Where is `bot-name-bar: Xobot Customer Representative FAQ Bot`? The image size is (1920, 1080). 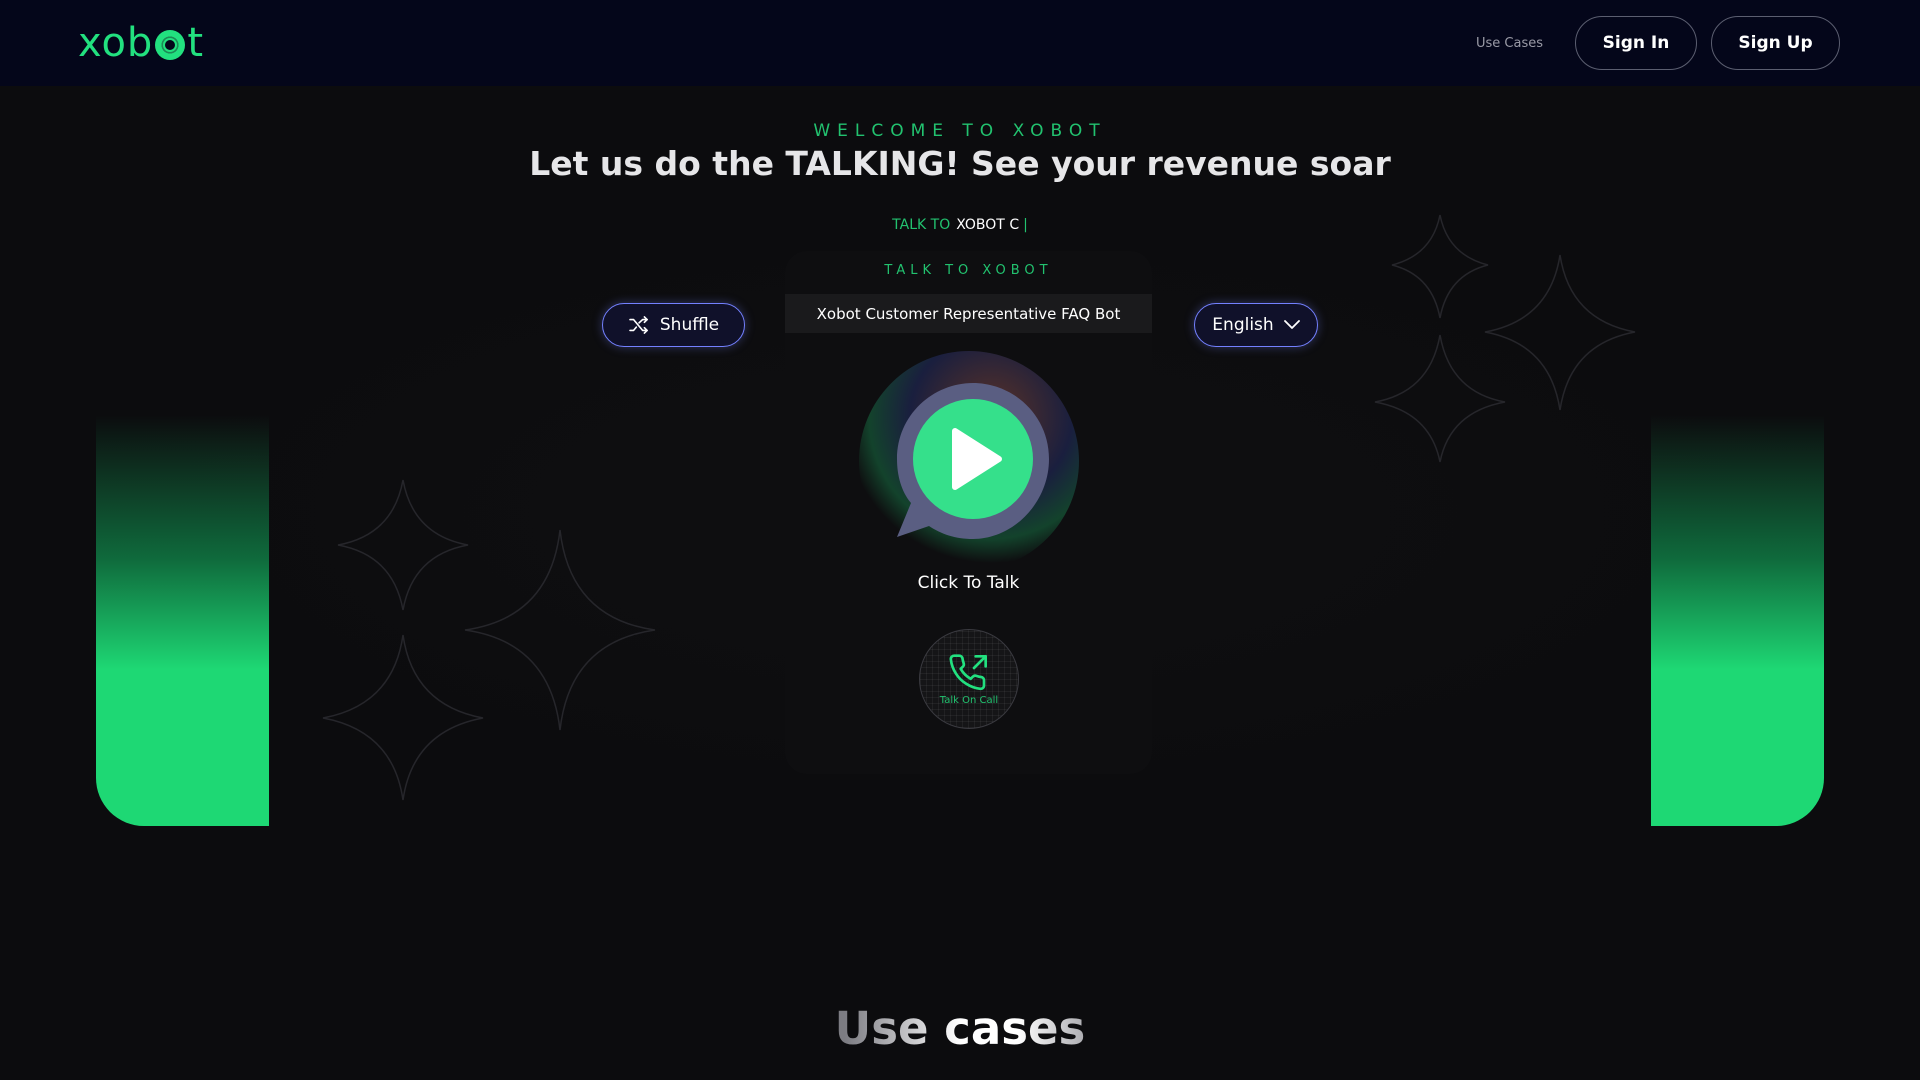 bot-name-bar: Xobot Customer Representative FAQ Bot is located at coordinates (968, 313).